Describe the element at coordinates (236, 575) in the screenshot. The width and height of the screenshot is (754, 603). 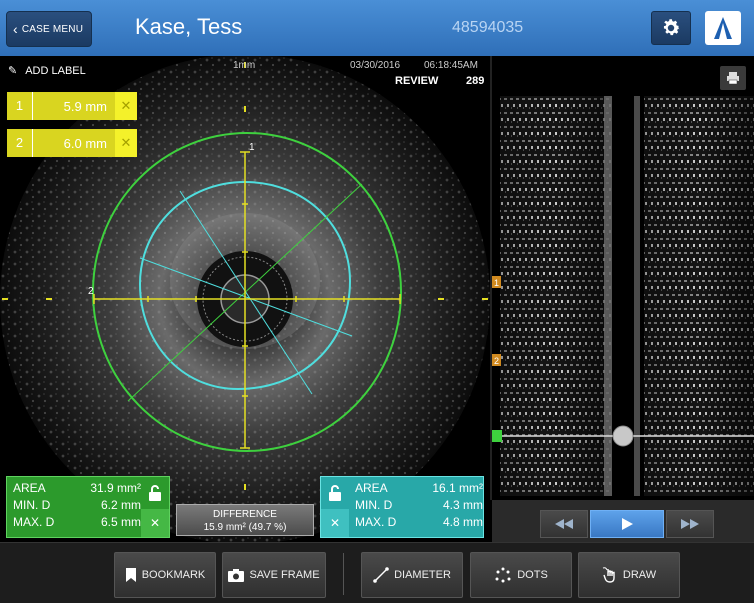
I see `camera-icon` at that location.